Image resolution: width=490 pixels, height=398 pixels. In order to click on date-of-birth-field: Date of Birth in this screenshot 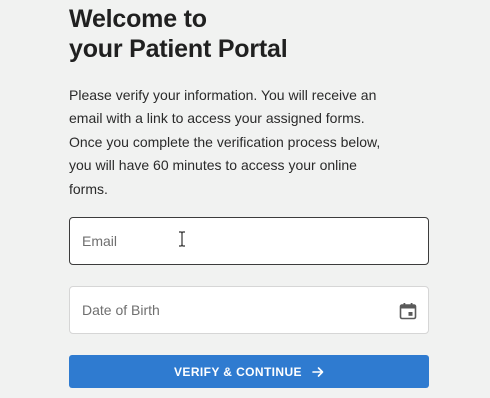, I will do `click(249, 310)`.